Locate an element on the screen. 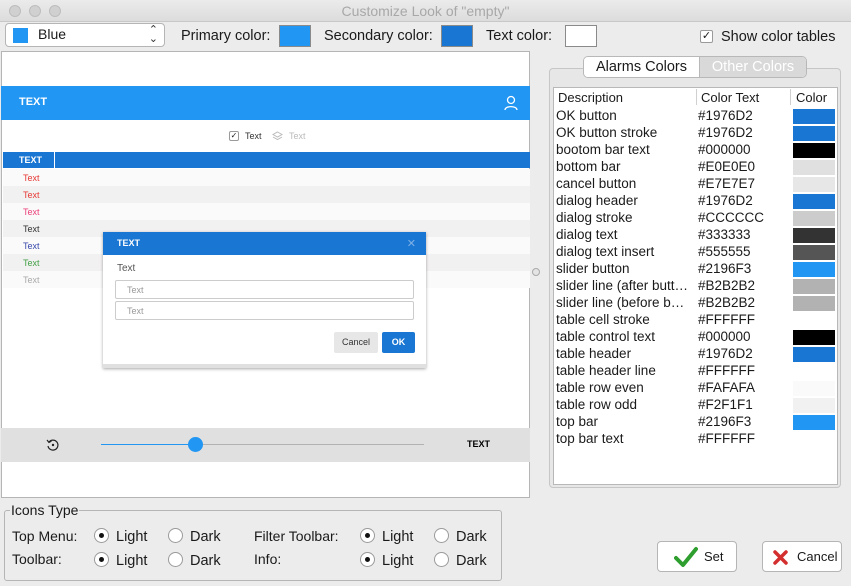 This screenshot has height=586, width=851. split-pane-handle is located at coordinates (536, 272).